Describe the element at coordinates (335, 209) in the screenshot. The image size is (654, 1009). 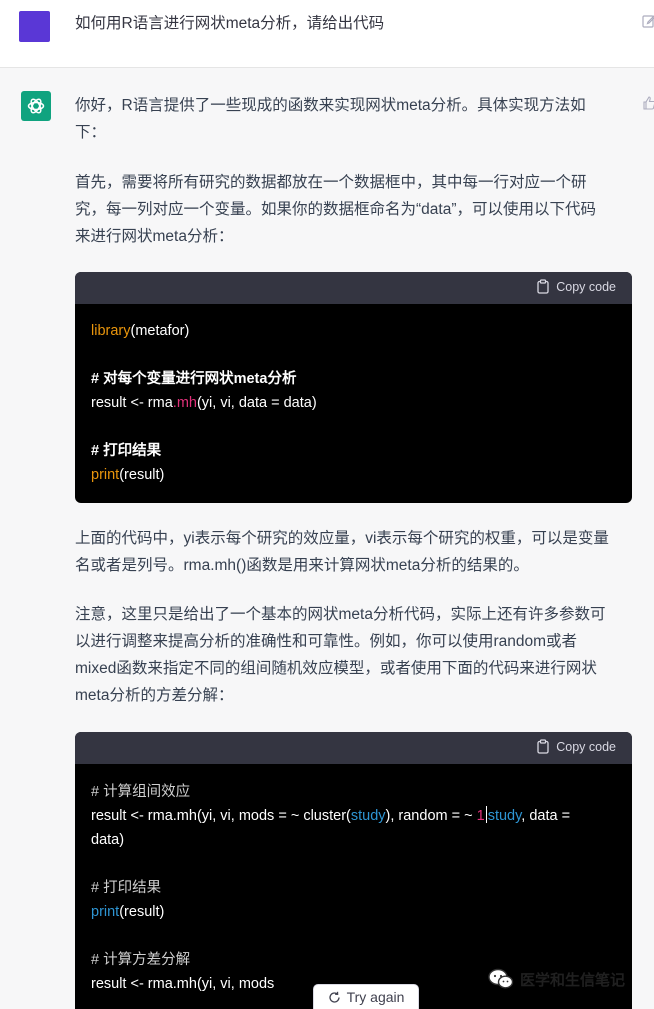
I see `text-line: 究，每一列对应一个变量。如果你的数据框命名为“data”，可以使用以下代码` at that location.